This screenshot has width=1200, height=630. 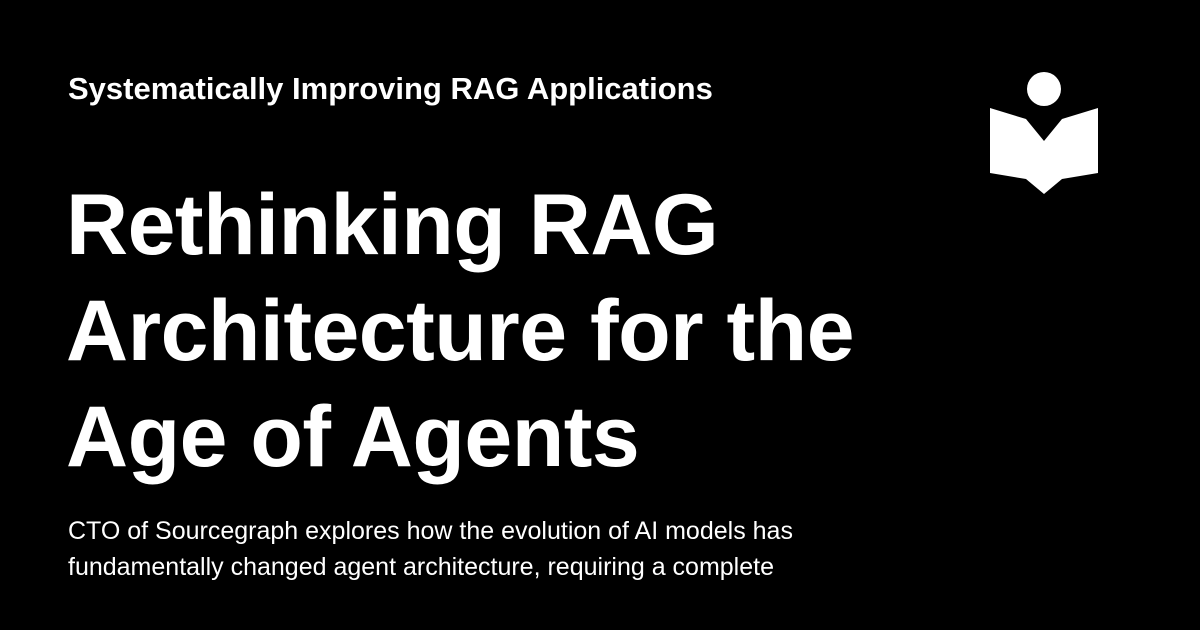 I want to click on title-line-3: Age of Agents, so click(x=353, y=437).